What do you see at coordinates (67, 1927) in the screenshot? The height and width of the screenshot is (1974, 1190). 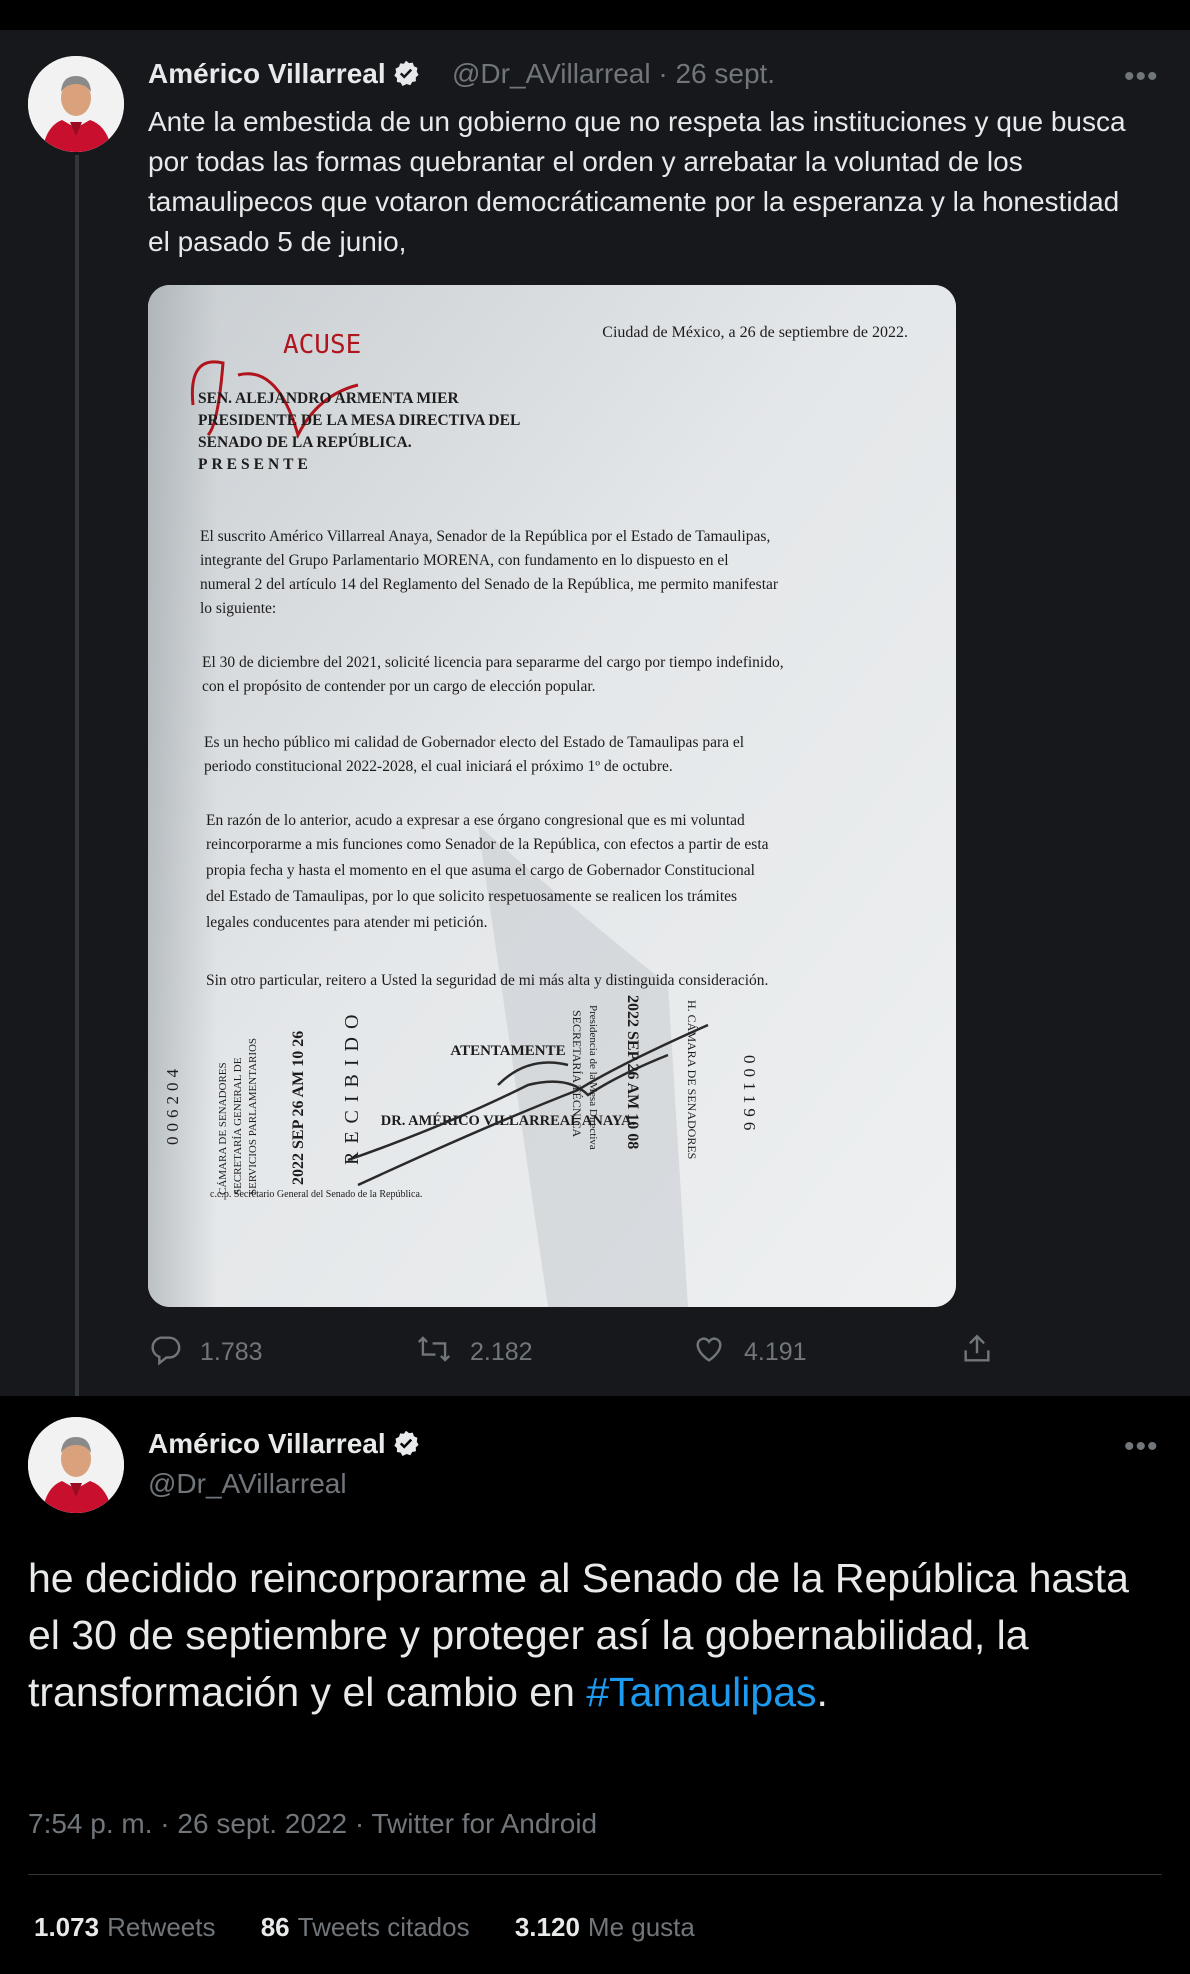 I see `retweets-count: 1.073` at bounding box center [67, 1927].